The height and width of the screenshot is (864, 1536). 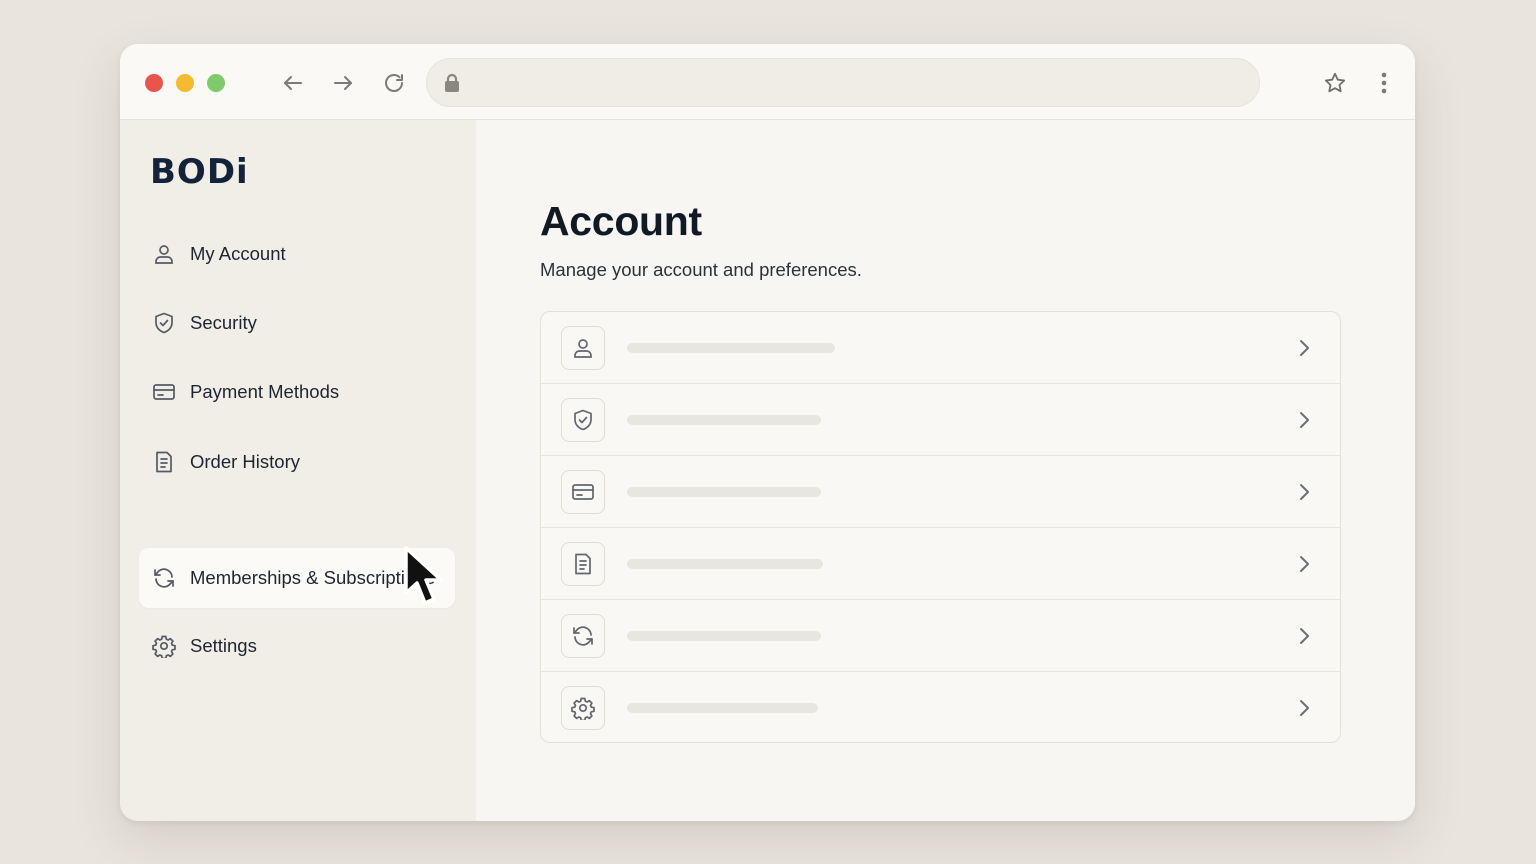 I want to click on sidebar-item-security: Security, so click(x=297, y=323).